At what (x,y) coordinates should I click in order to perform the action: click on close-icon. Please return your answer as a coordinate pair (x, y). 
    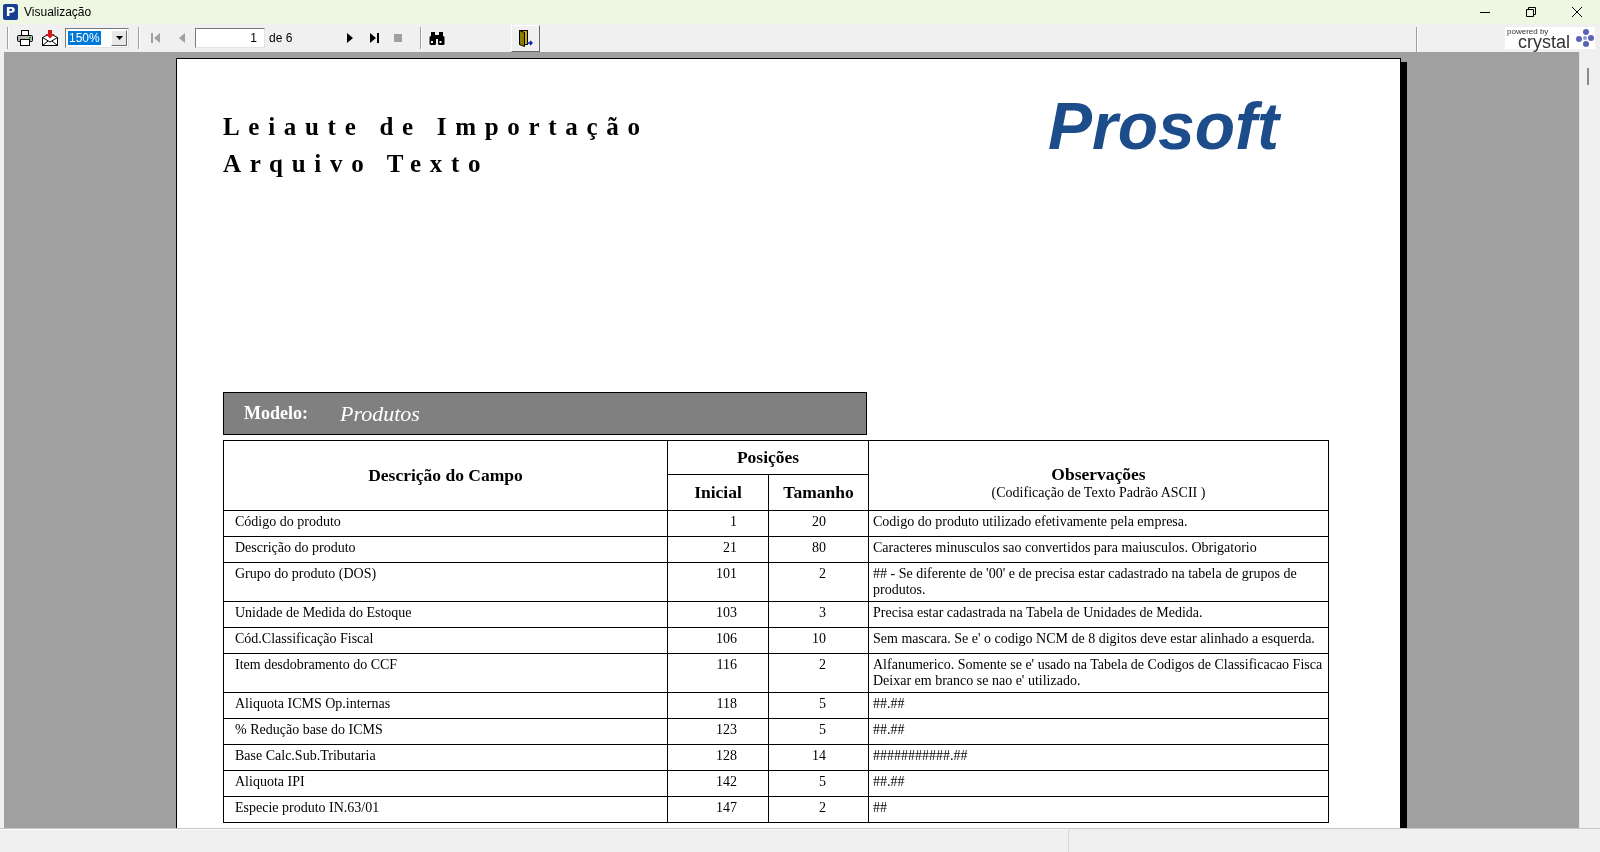
    Looking at the image, I should click on (1577, 12).